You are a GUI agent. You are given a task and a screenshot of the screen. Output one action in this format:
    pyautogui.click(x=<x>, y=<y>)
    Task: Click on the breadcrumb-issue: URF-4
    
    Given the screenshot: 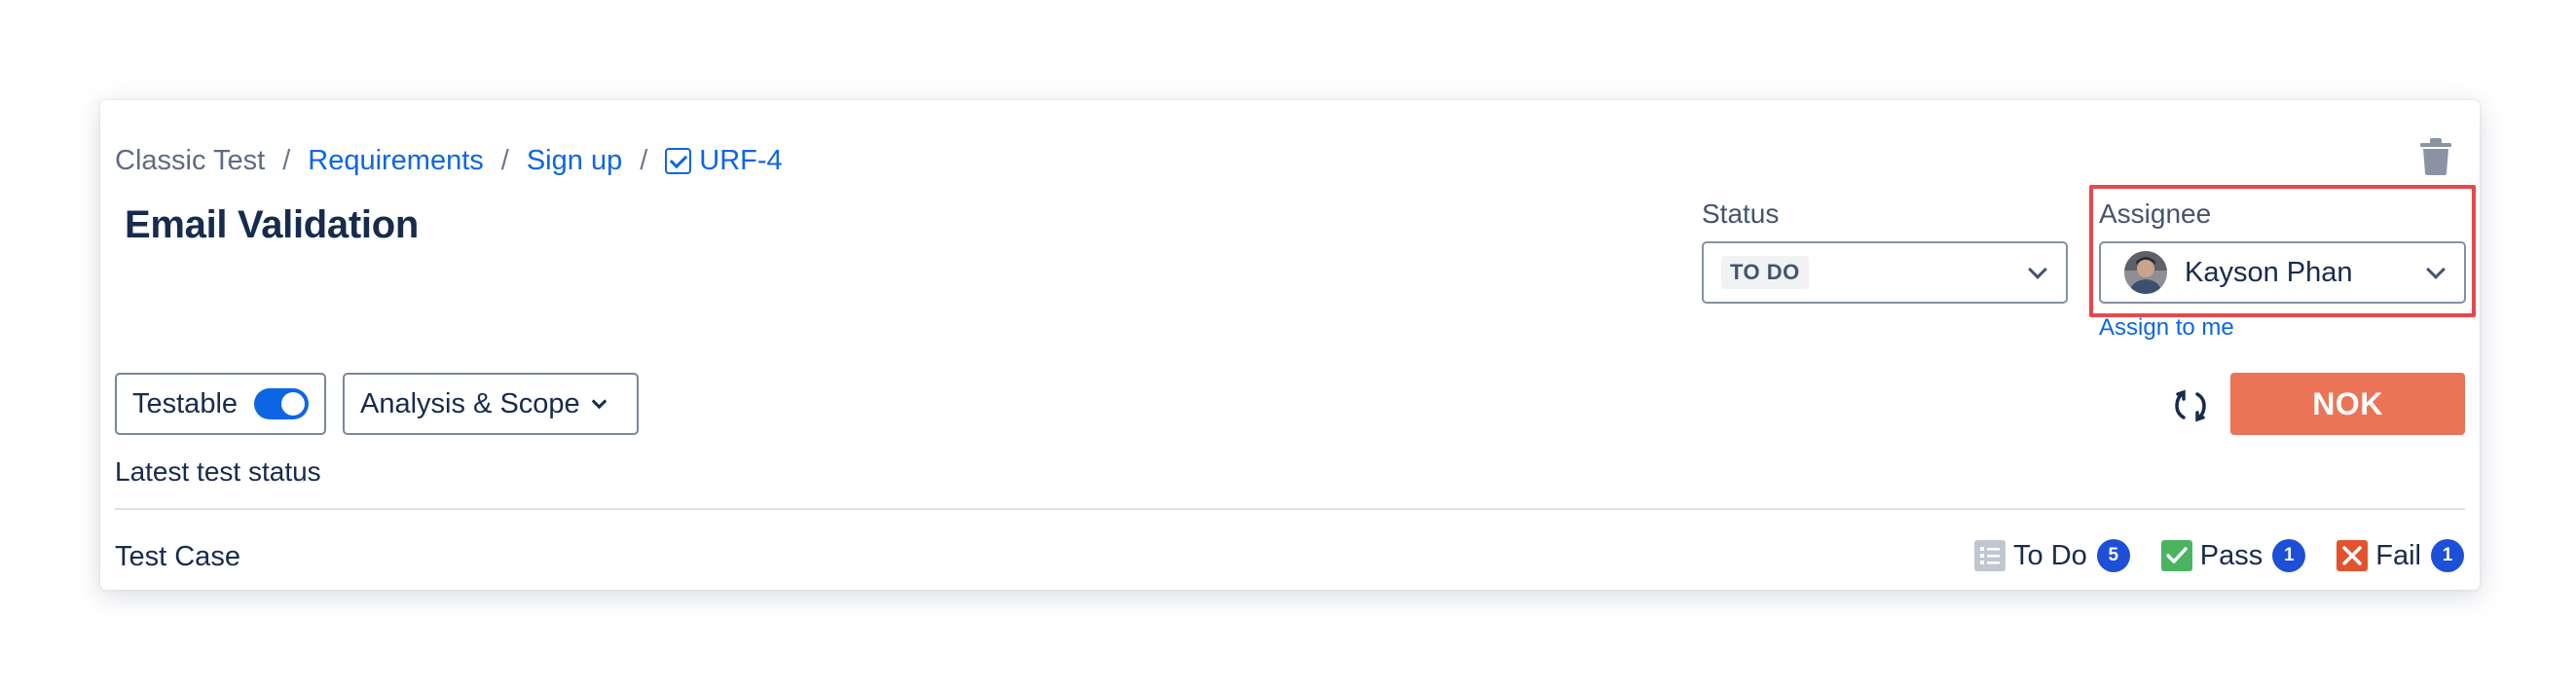 What is the action you would take?
    pyautogui.click(x=724, y=160)
    